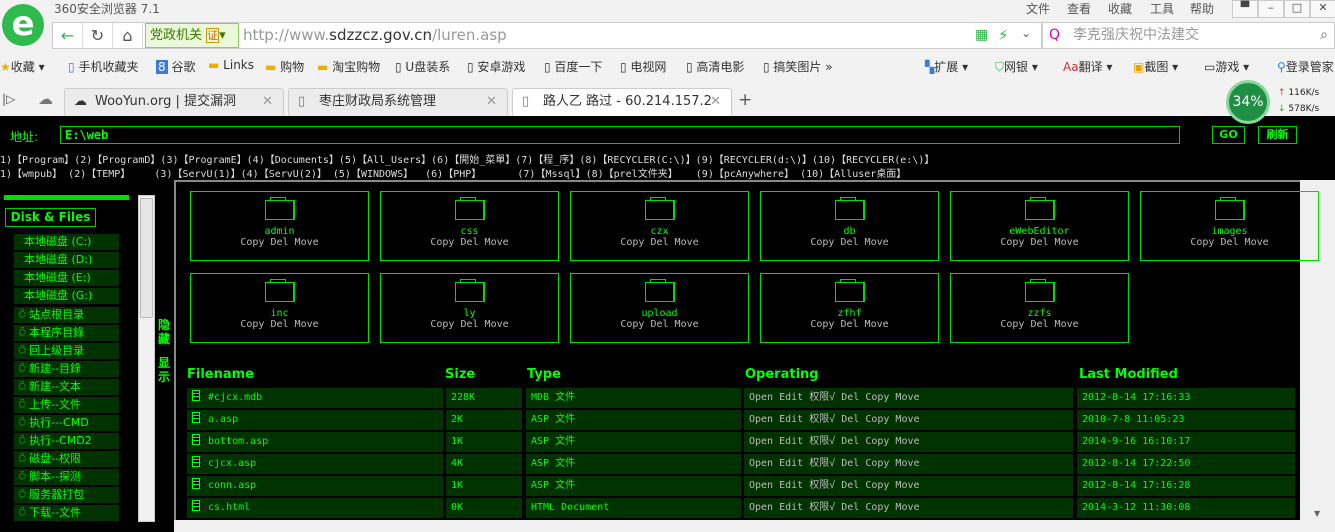  What do you see at coordinates (1324, 35) in the screenshot?
I see `search-icon: ⌕` at bounding box center [1324, 35].